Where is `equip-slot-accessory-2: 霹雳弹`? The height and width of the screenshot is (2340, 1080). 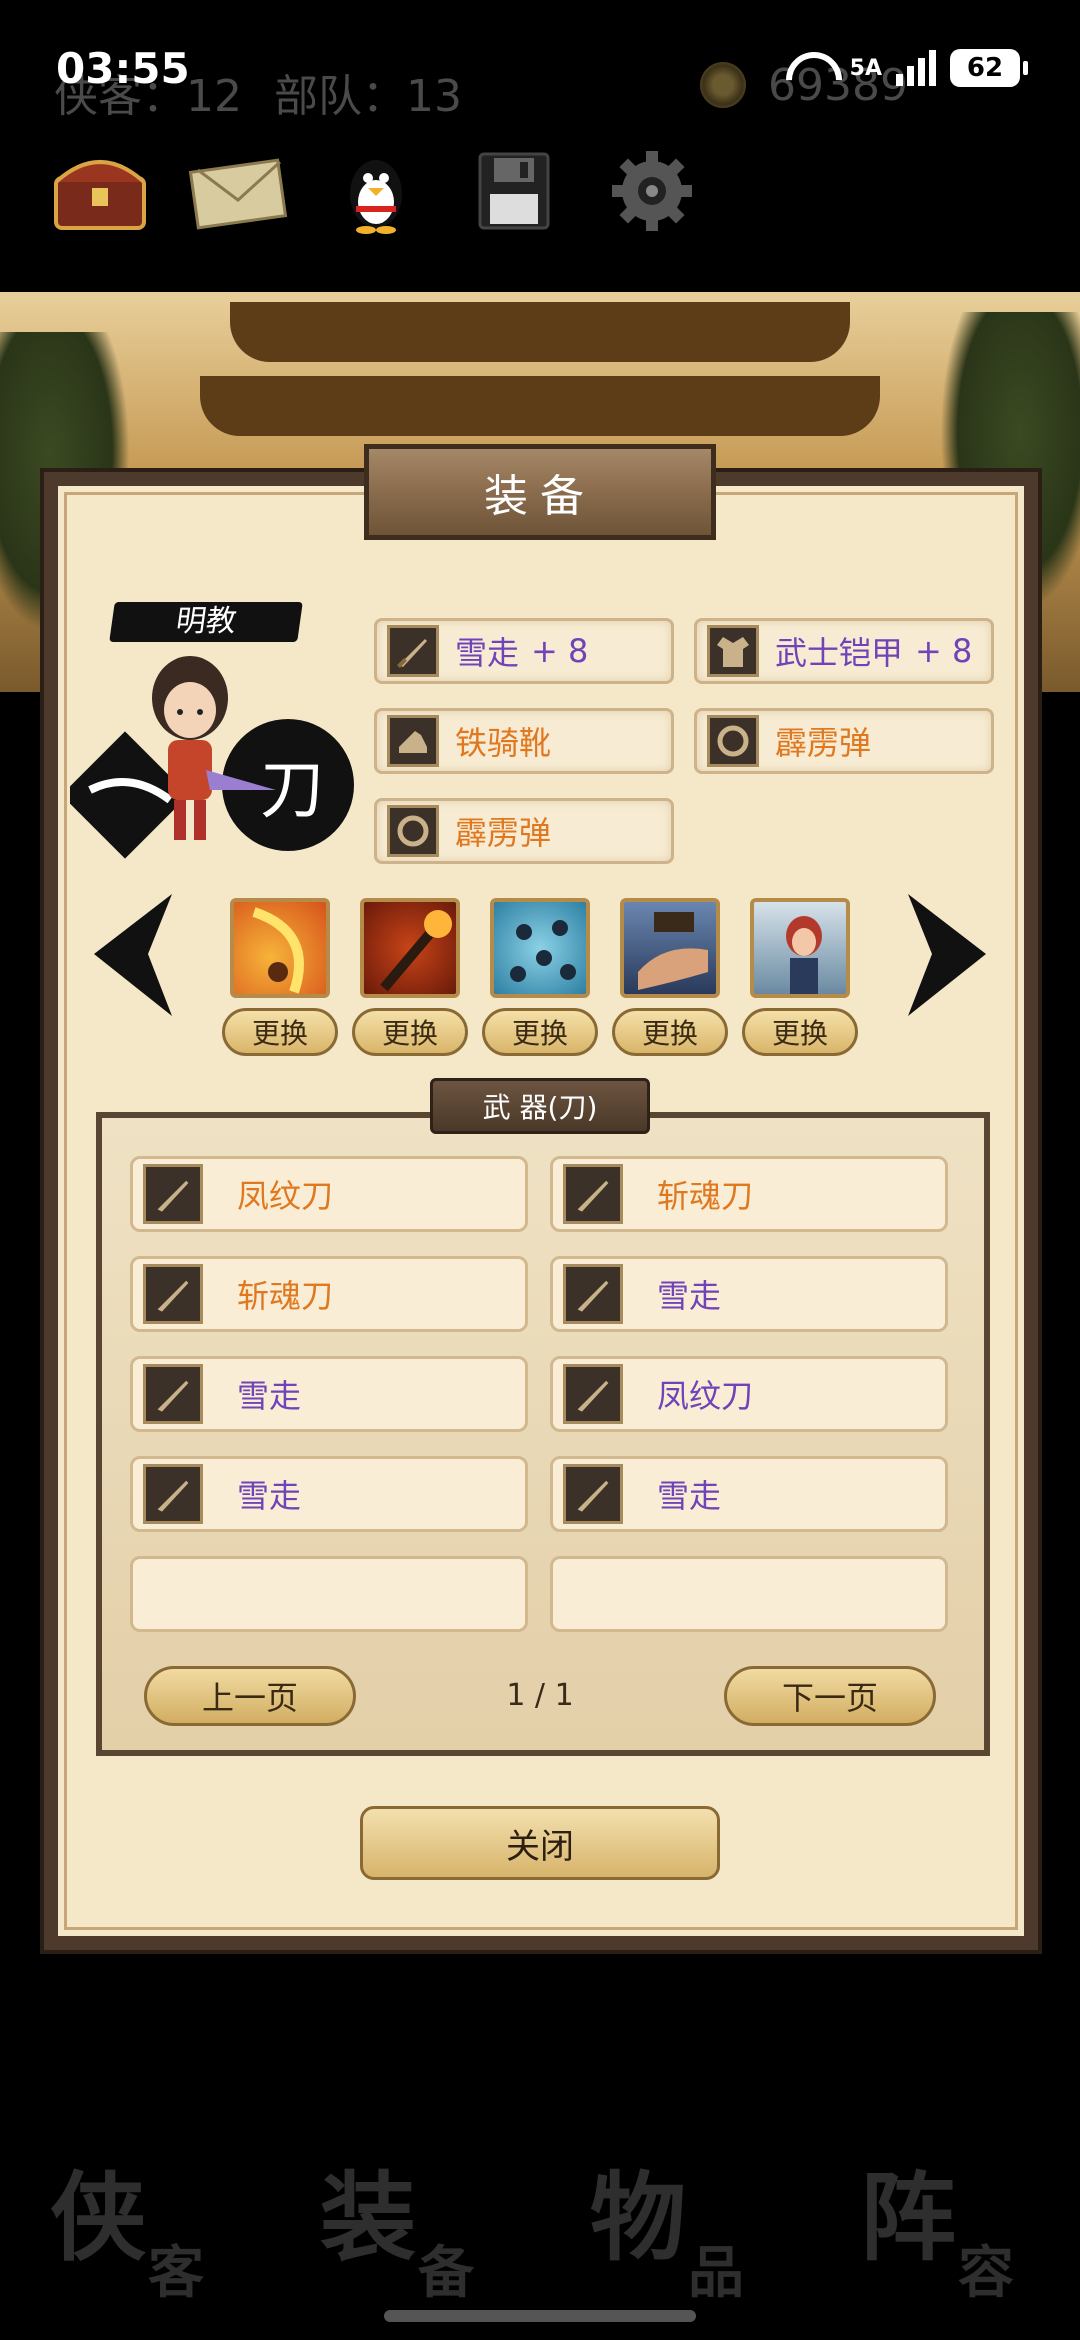
equip-slot-accessory-2: 霹雳弹 is located at coordinates (524, 831).